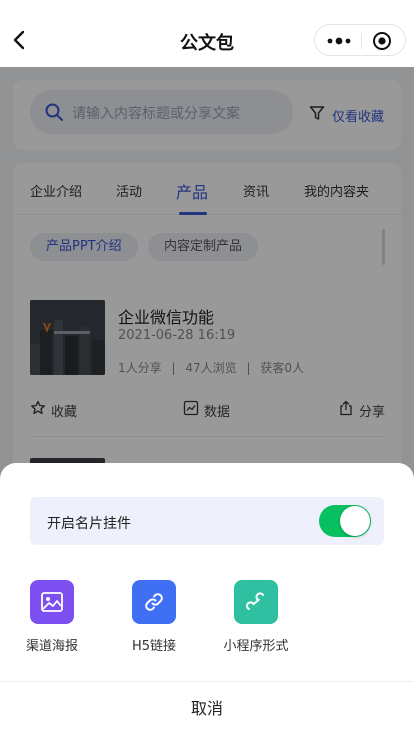  I want to click on mini-program-capsule, so click(360, 40).